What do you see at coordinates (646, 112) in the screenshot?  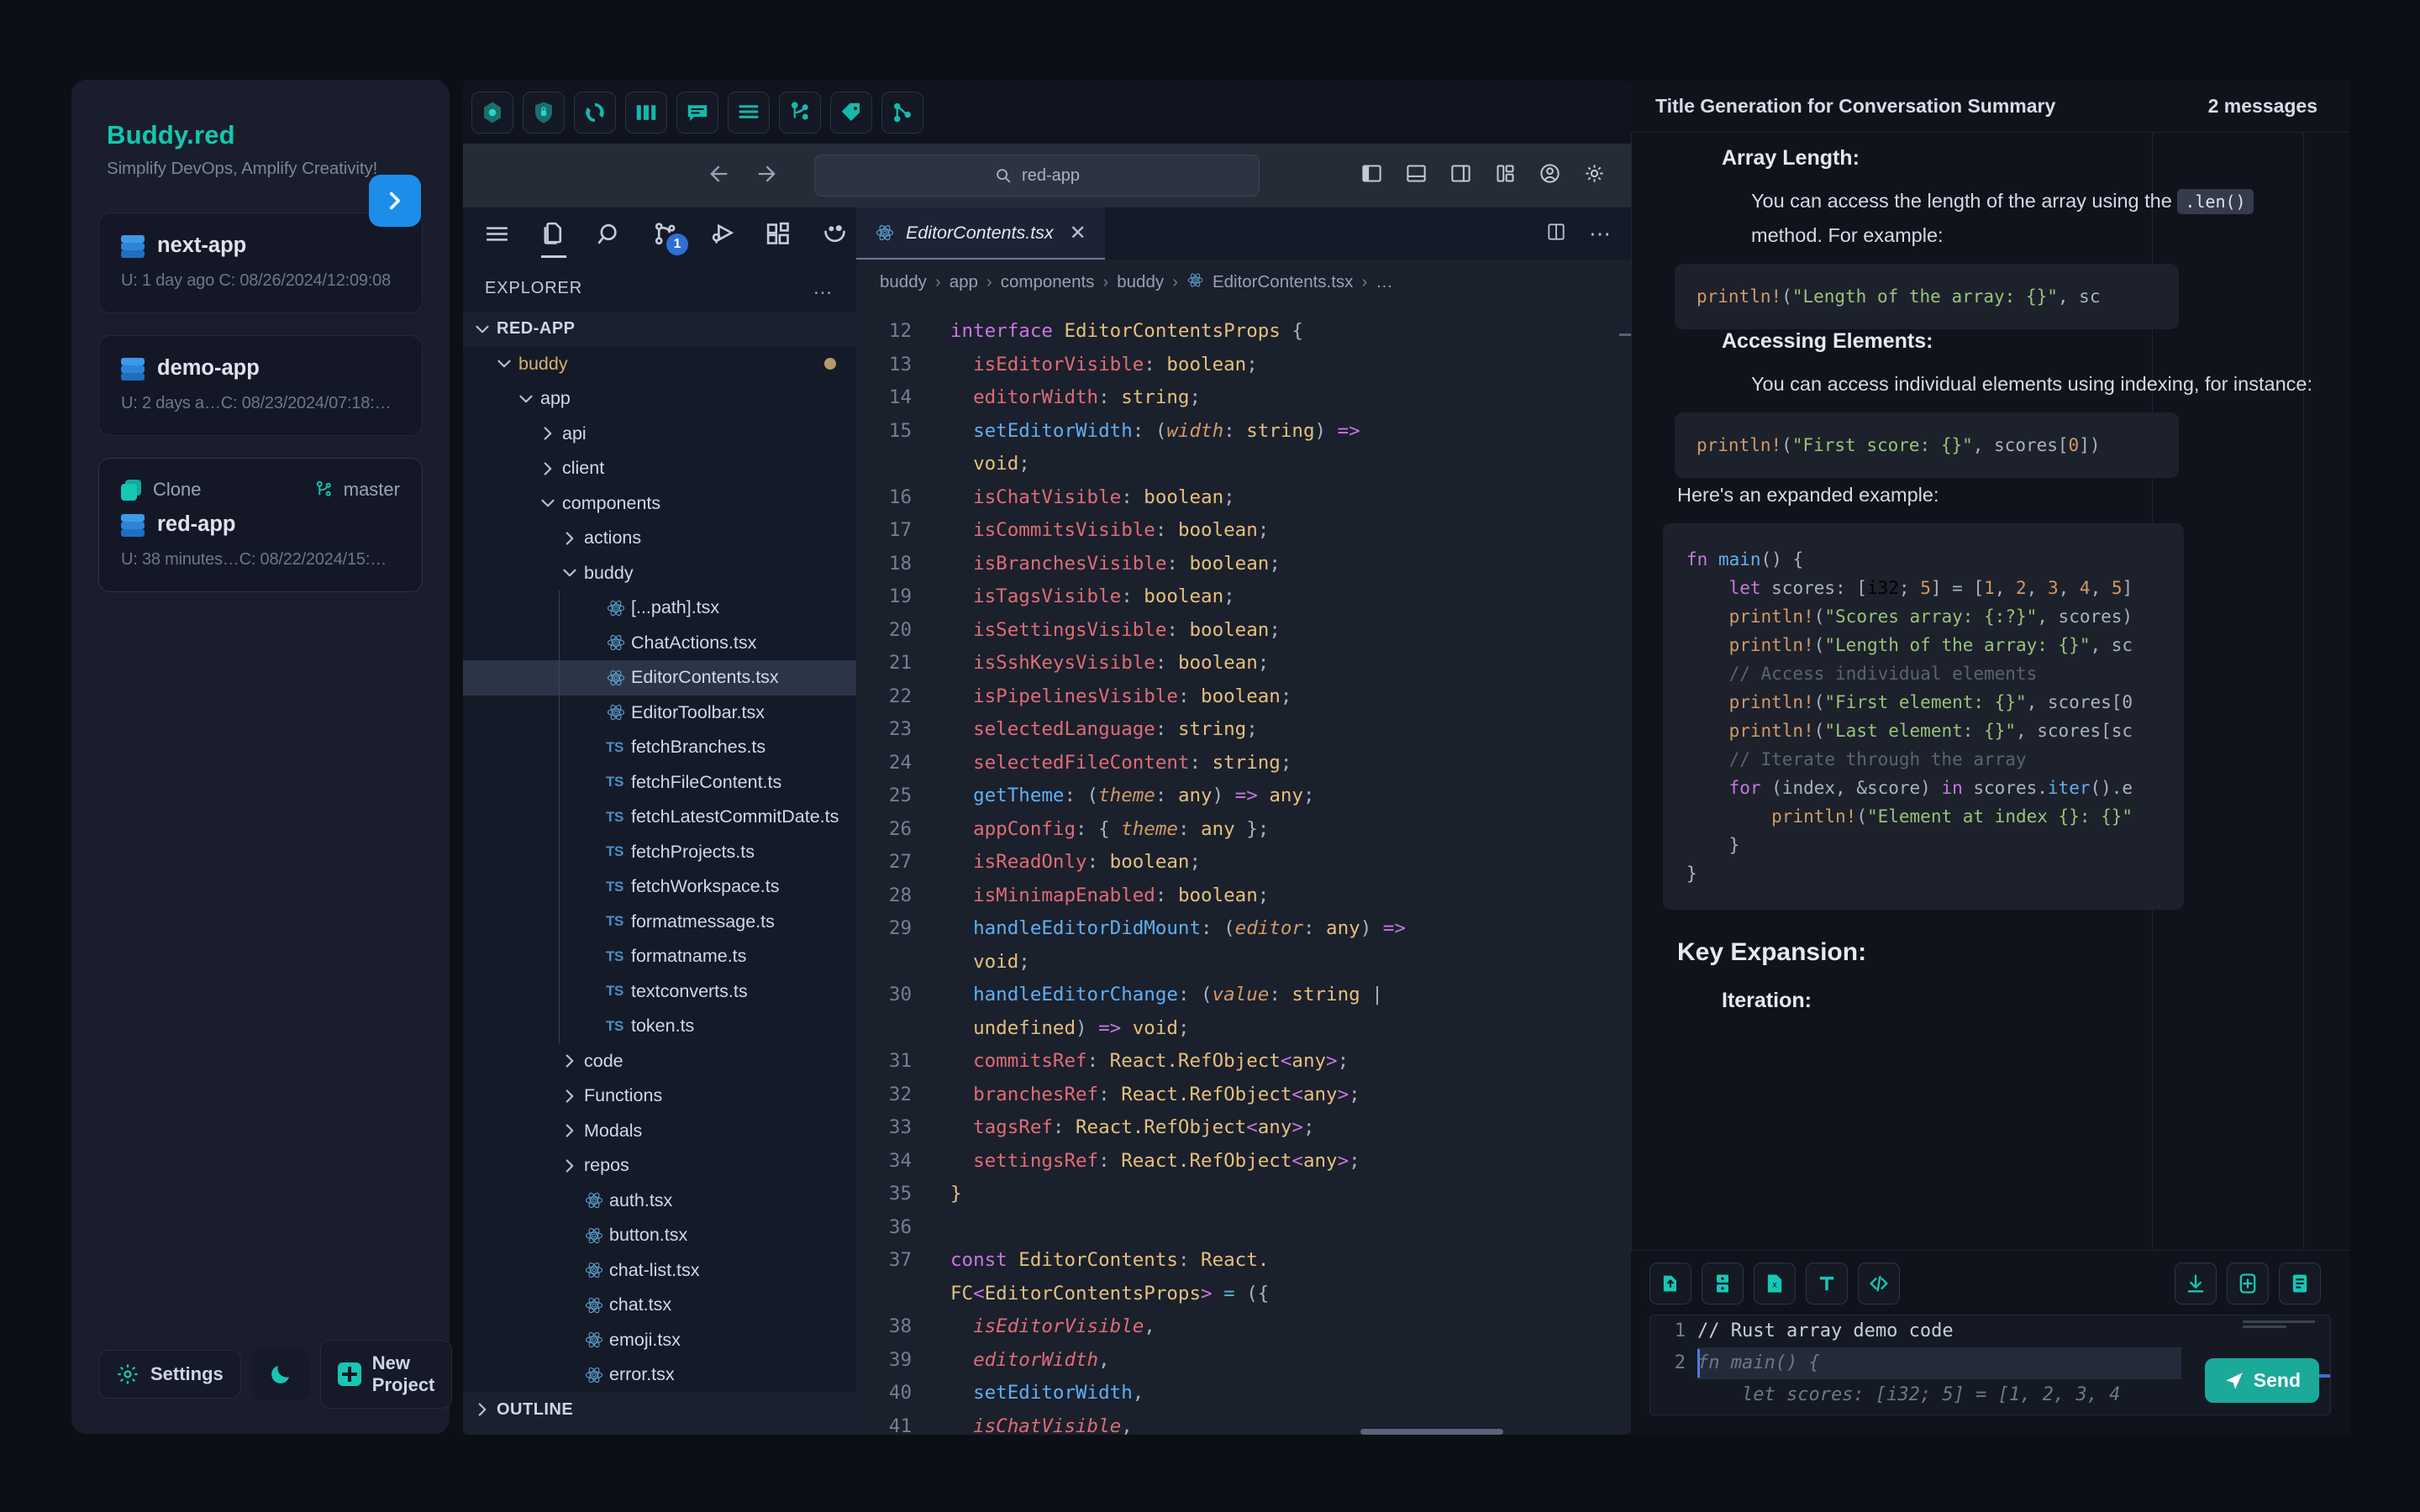 I see `columns-icon` at bounding box center [646, 112].